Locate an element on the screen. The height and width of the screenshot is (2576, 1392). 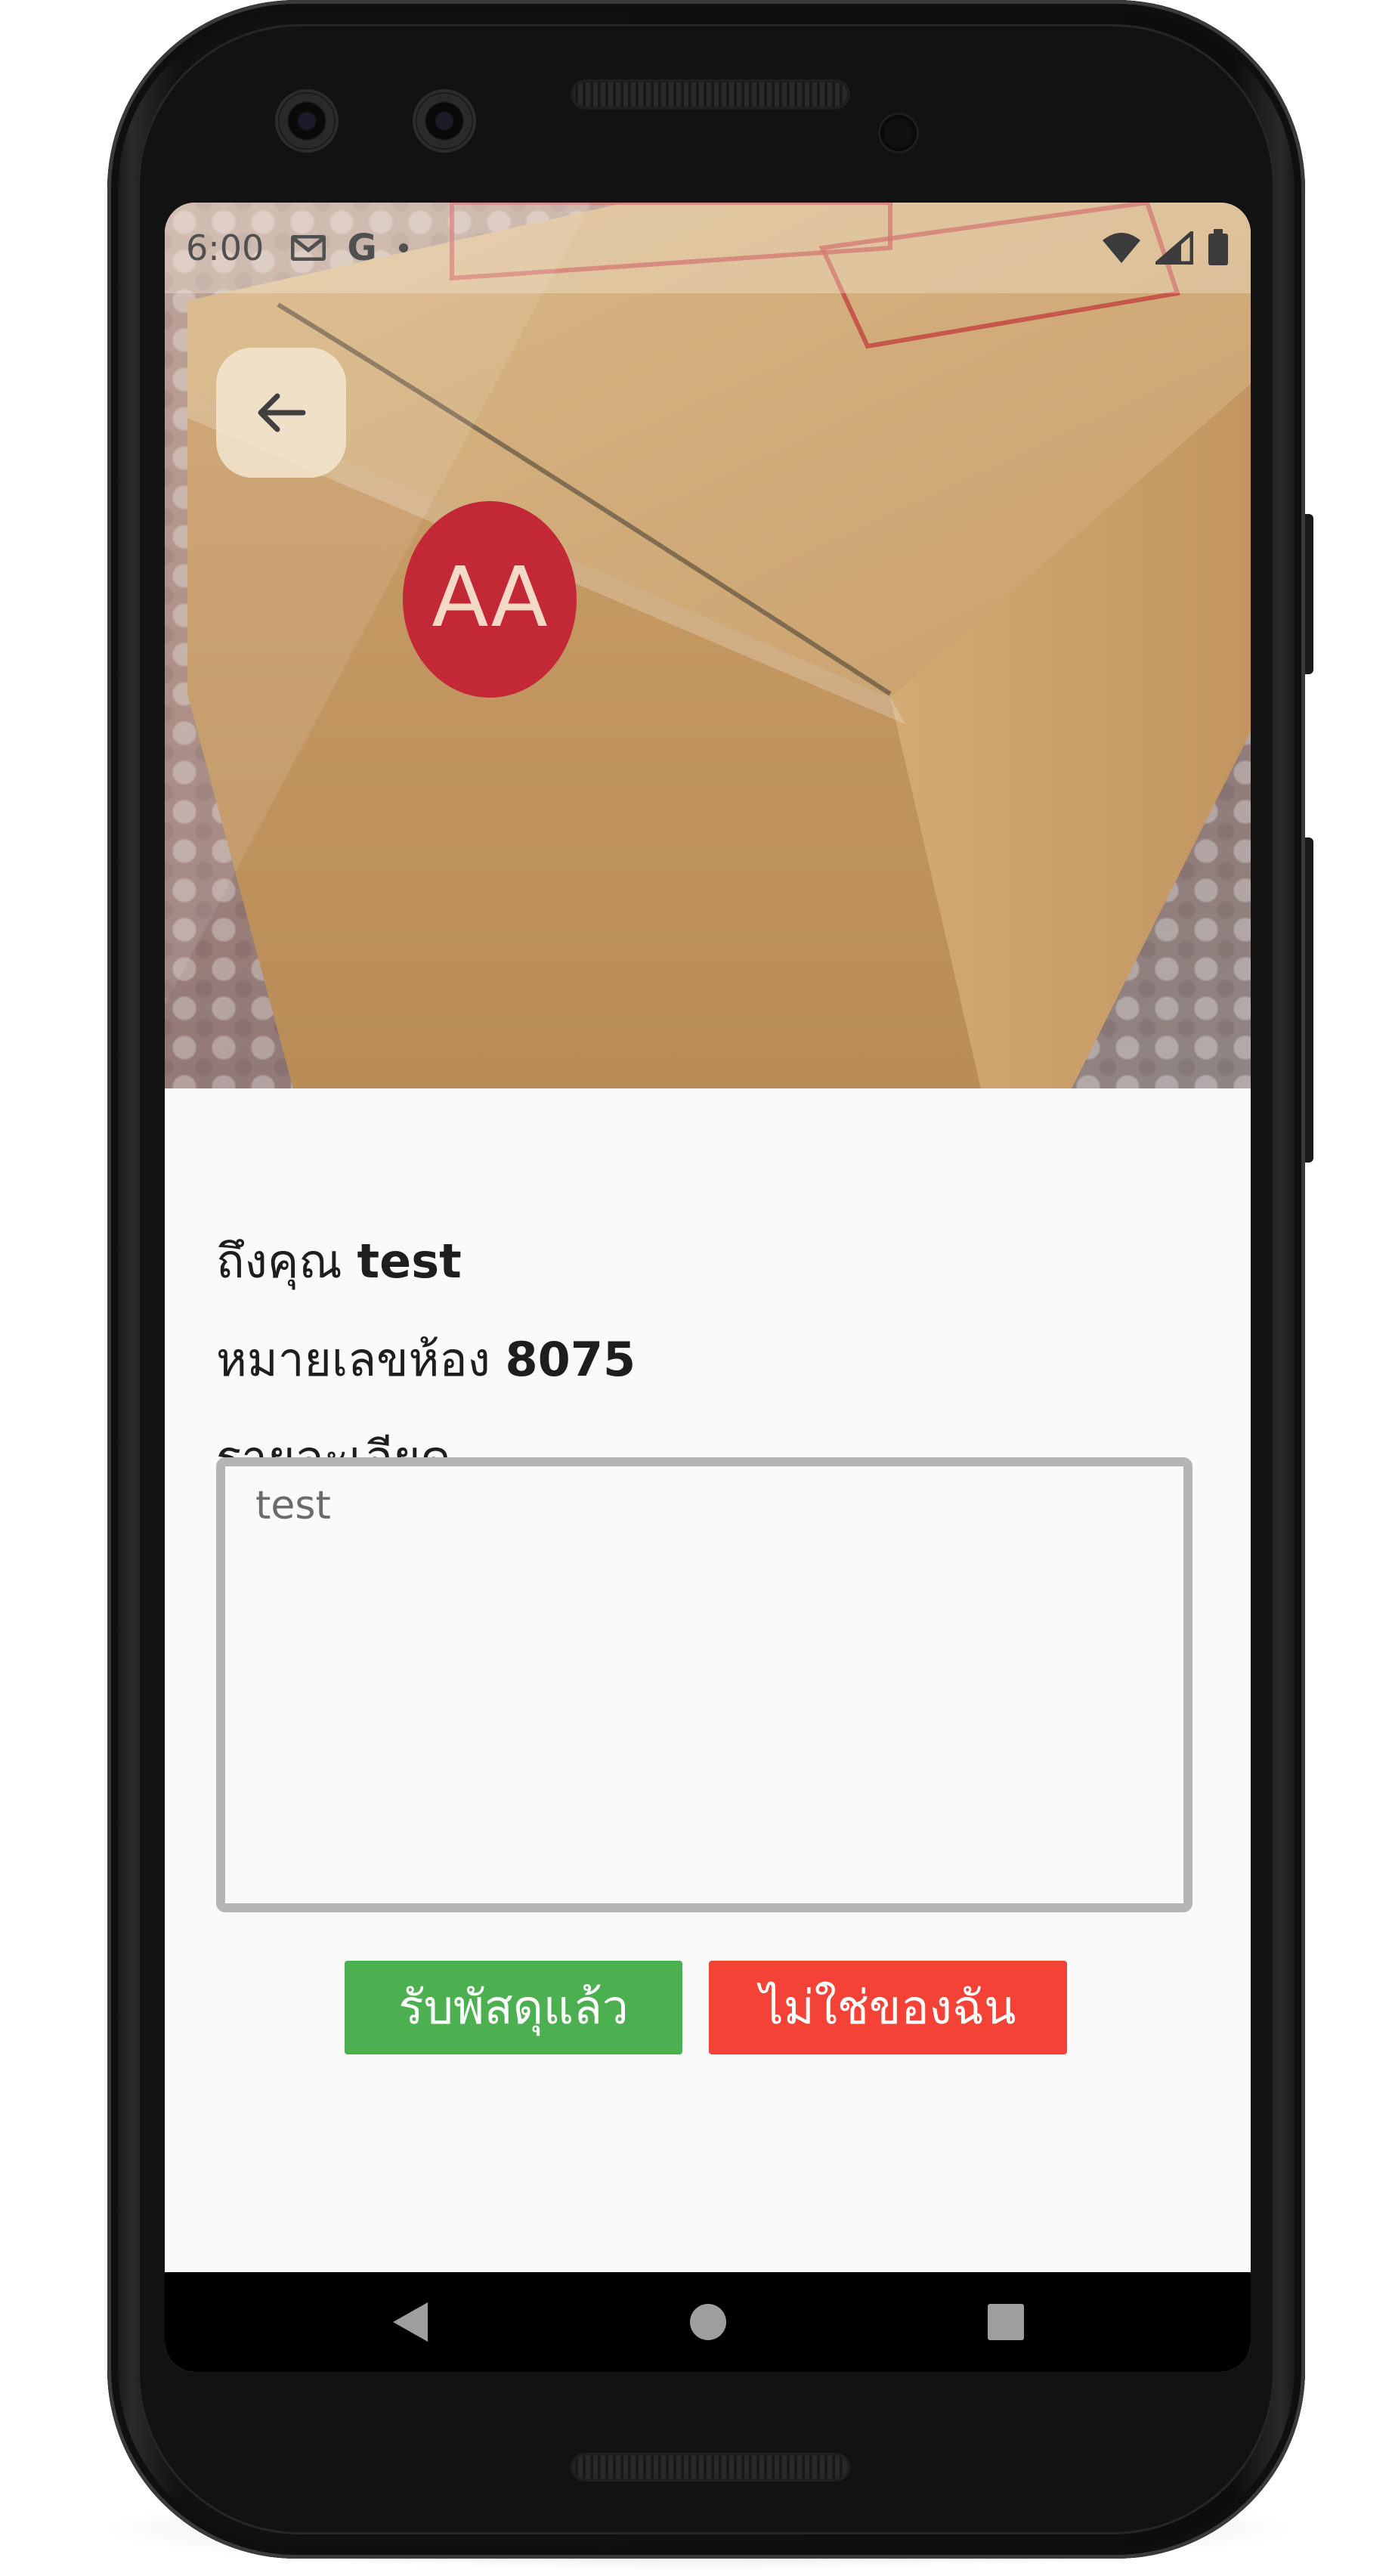
received-button: รับพัสดุแล้ว is located at coordinates (513, 2007).